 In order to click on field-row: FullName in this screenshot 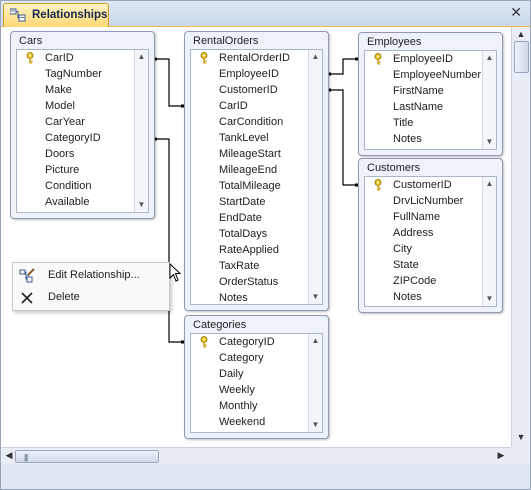, I will do `click(430, 217)`.